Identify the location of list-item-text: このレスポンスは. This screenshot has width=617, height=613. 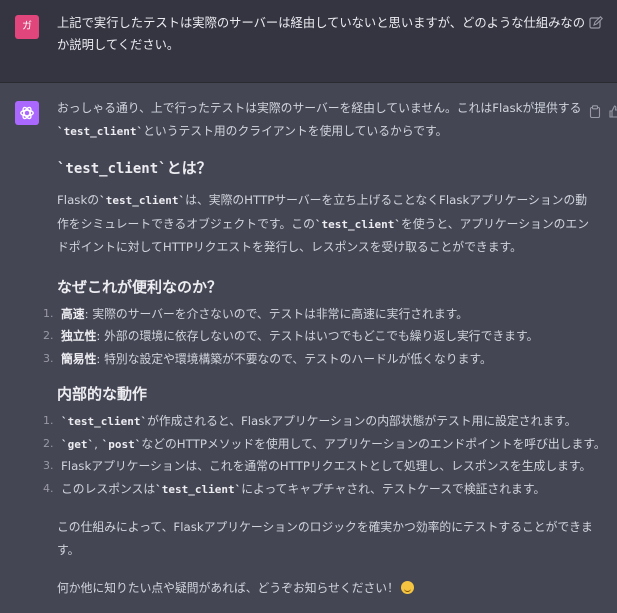
(108, 488).